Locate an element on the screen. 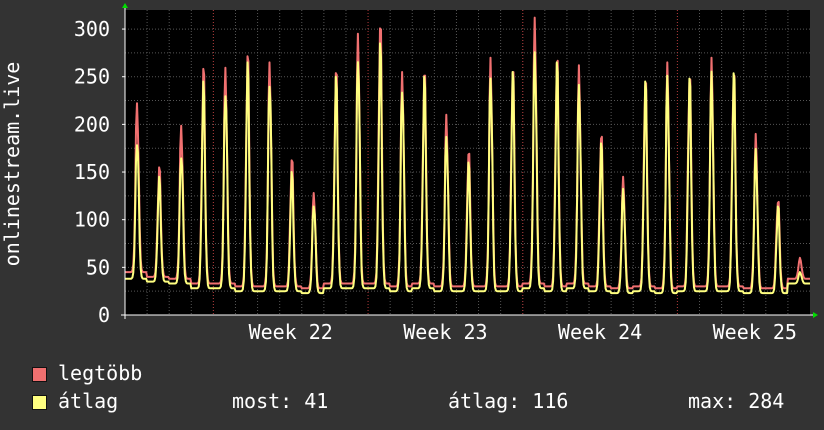 This screenshot has height=430, width=824. y-axis-label: onlinestream.live is located at coordinates (12, 164).